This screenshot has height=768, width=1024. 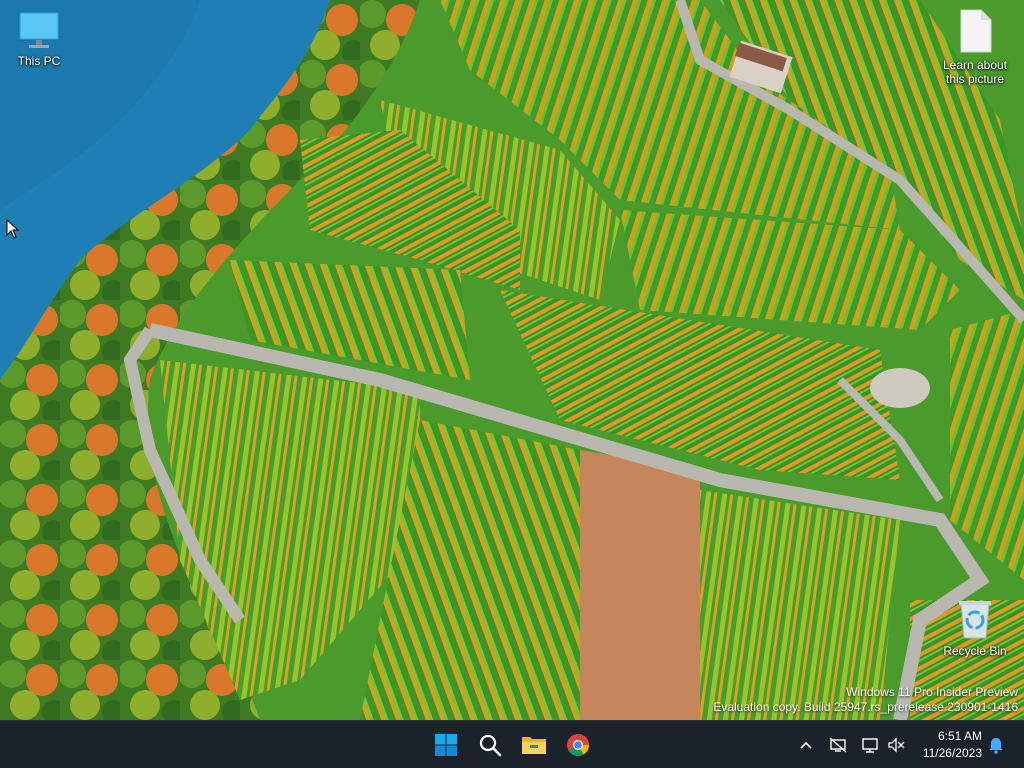 What do you see at coordinates (959, 736) in the screenshot?
I see `clock-time: 6:51 AM` at bounding box center [959, 736].